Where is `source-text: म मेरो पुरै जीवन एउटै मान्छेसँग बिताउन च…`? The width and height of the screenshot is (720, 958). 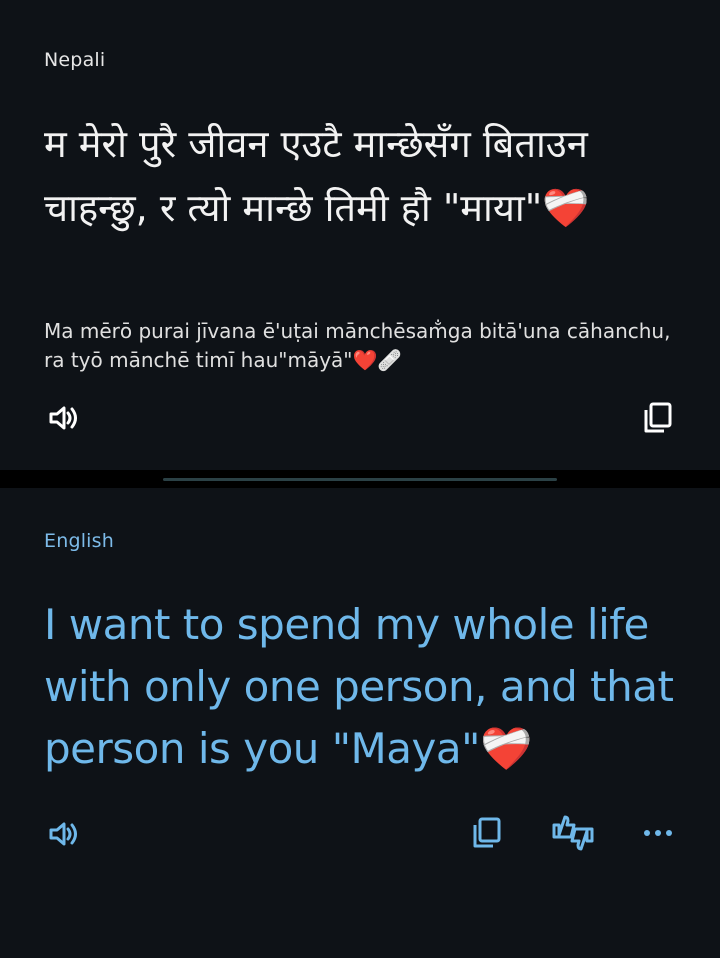
source-text: म मेरो पुरै जीवन एउटै मान्छेसँग बिताउन च… is located at coordinates (364, 176).